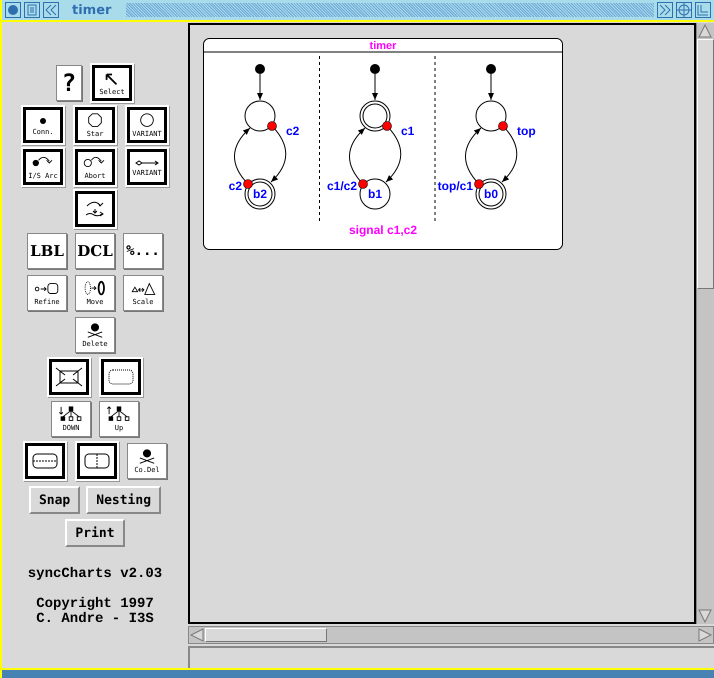  What do you see at coordinates (705, 616) in the screenshot?
I see `scroll-down-icon` at bounding box center [705, 616].